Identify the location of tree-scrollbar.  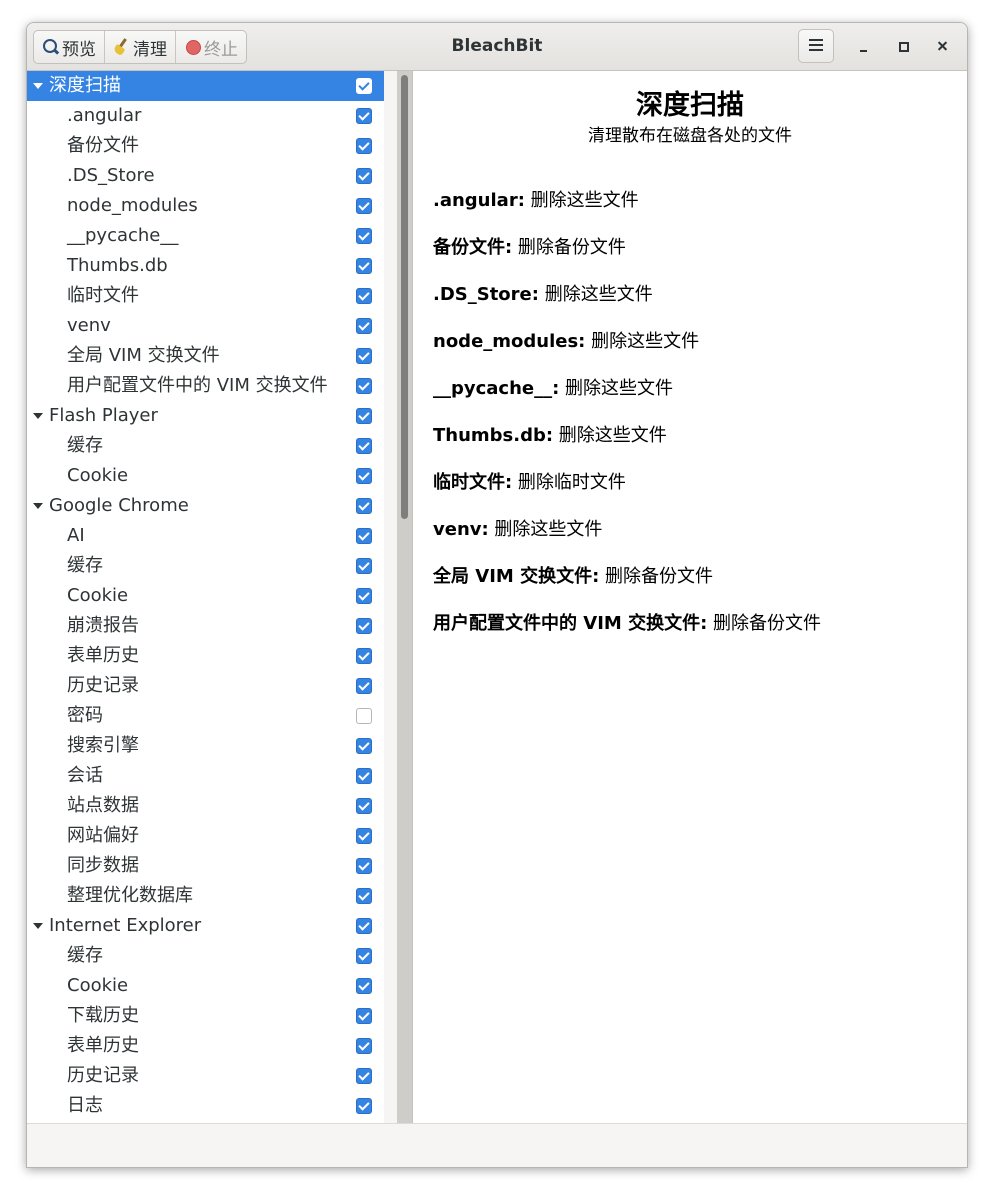
(404, 597).